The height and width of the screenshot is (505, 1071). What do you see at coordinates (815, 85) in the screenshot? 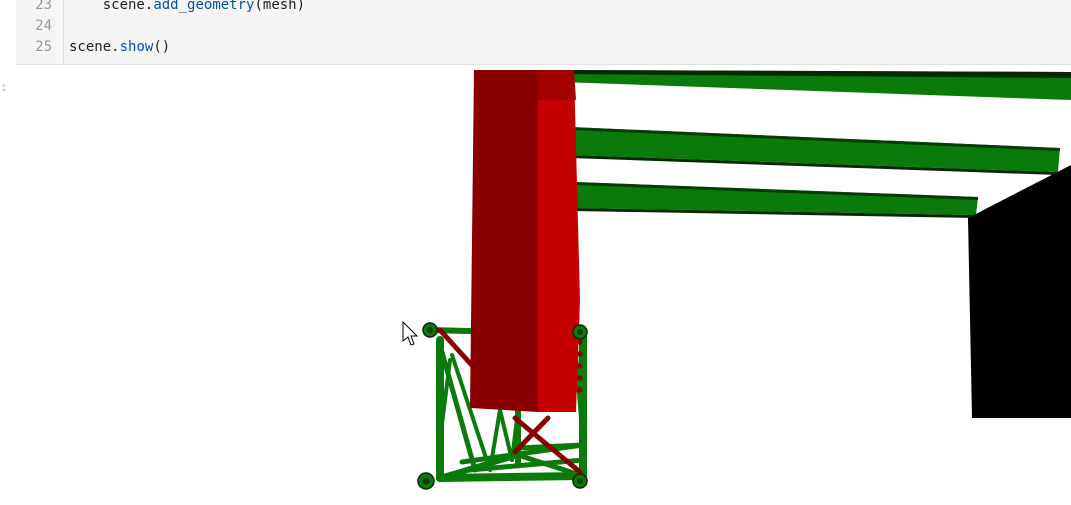
I see `green-beam-top` at bounding box center [815, 85].